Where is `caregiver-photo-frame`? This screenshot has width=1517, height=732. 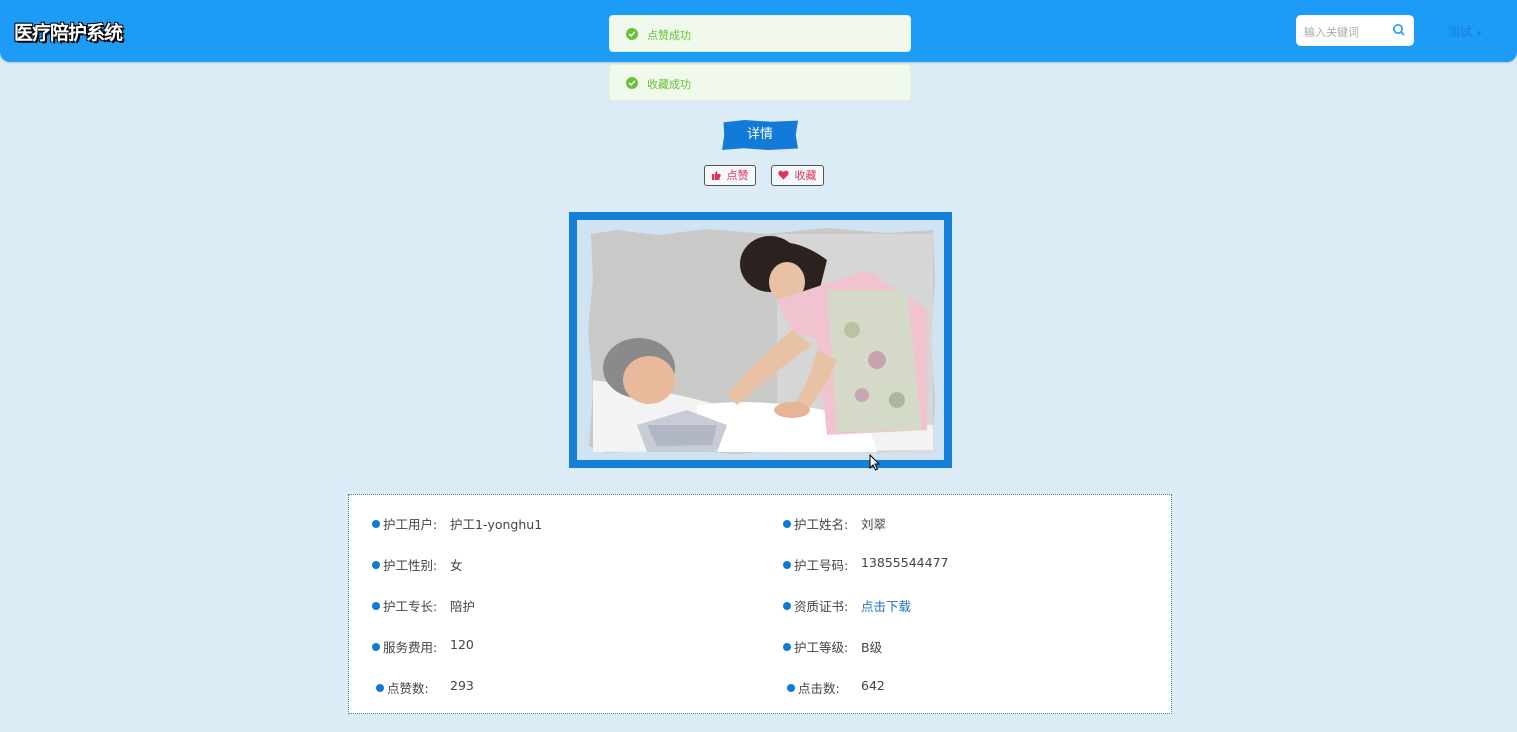 caregiver-photo-frame is located at coordinates (760, 340).